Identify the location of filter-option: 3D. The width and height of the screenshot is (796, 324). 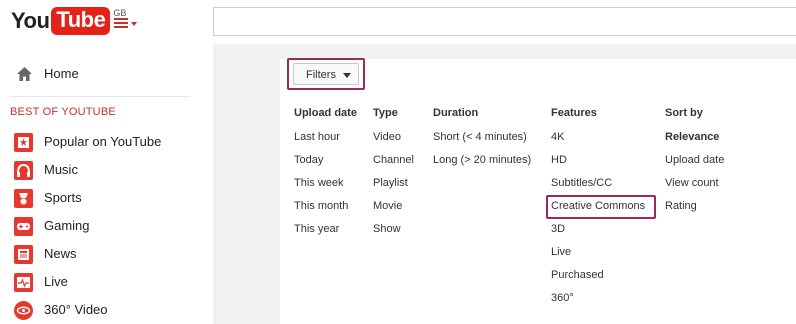
(558, 229).